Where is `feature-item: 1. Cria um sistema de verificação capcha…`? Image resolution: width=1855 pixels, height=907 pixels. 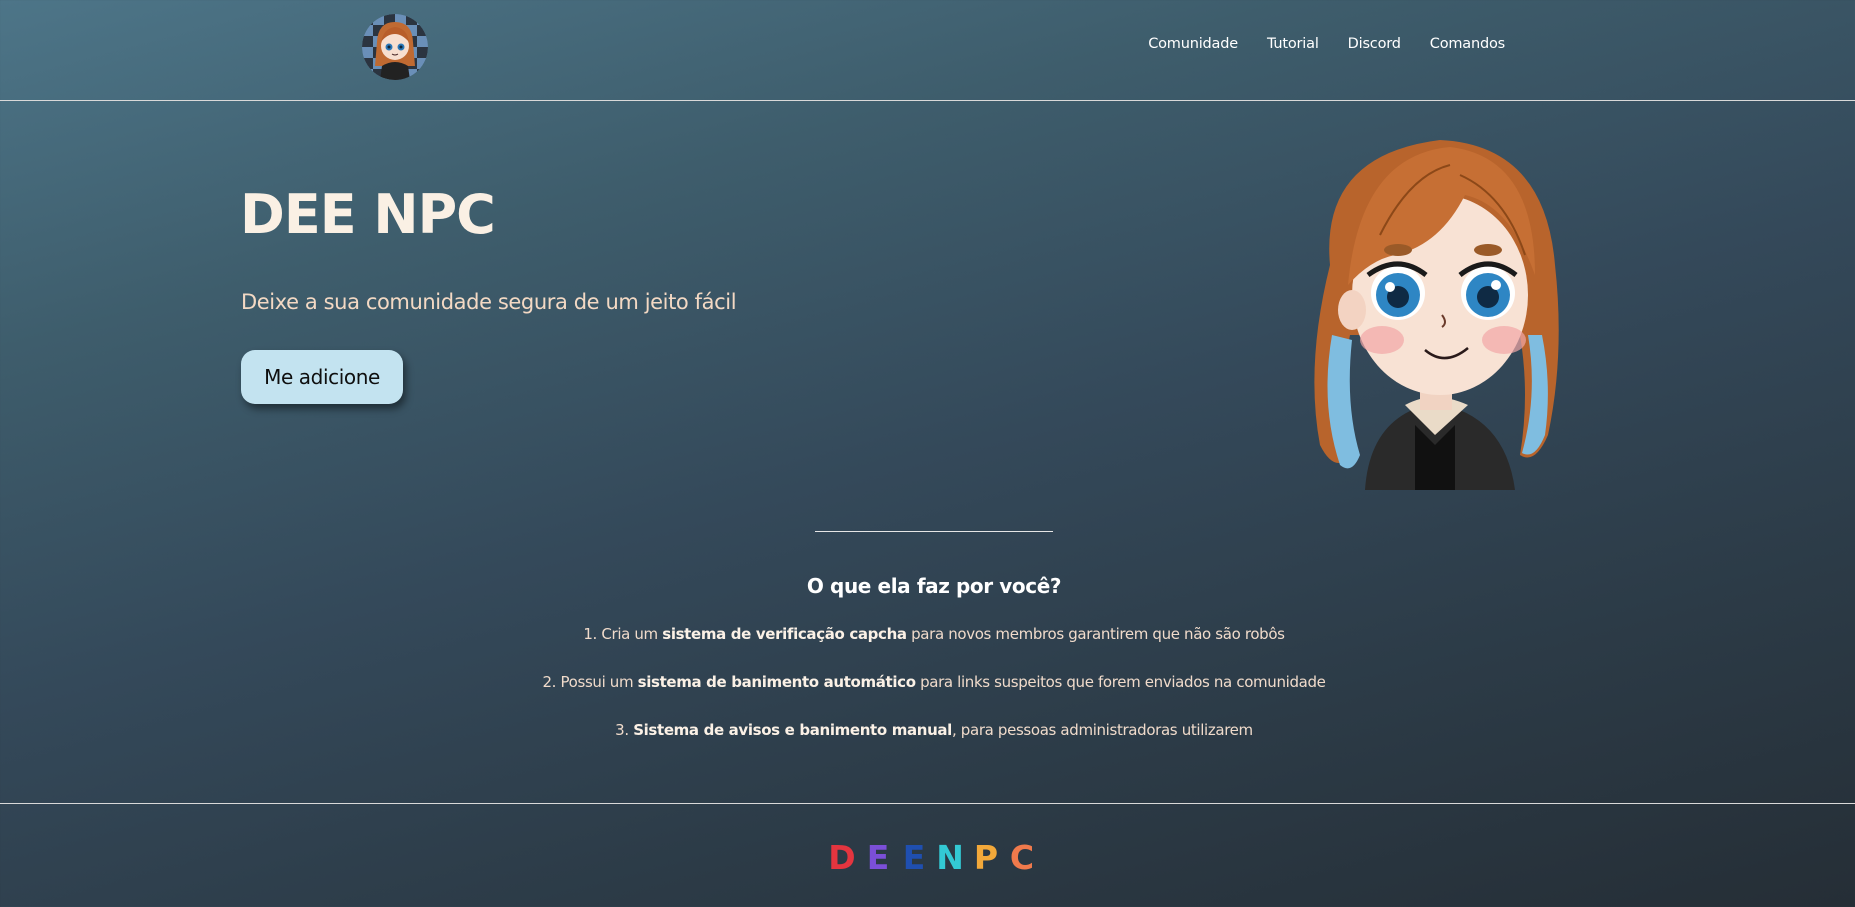
feature-item: 1. Cria um sistema de verificação capcha… is located at coordinates (927, 634).